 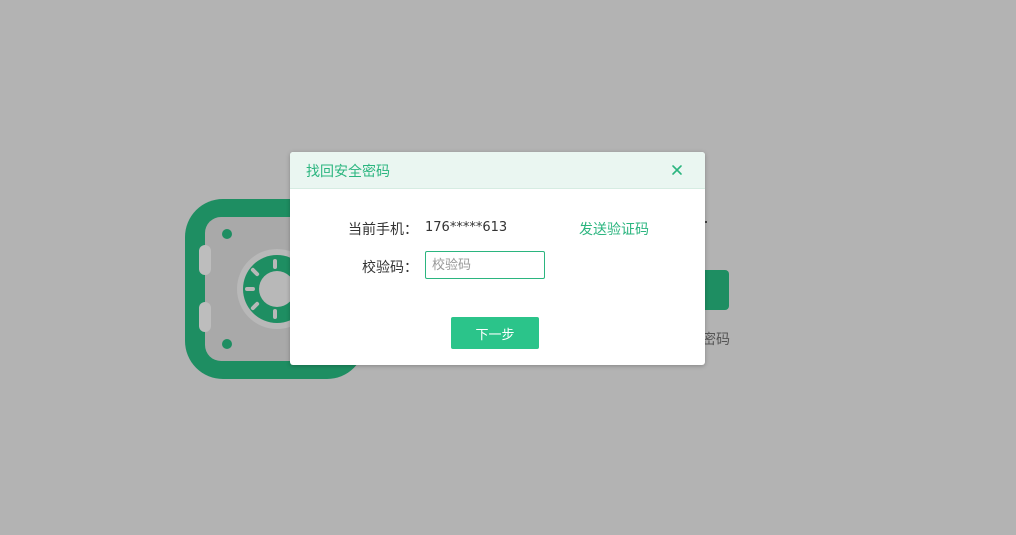 I want to click on code-input, so click(x=485, y=265).